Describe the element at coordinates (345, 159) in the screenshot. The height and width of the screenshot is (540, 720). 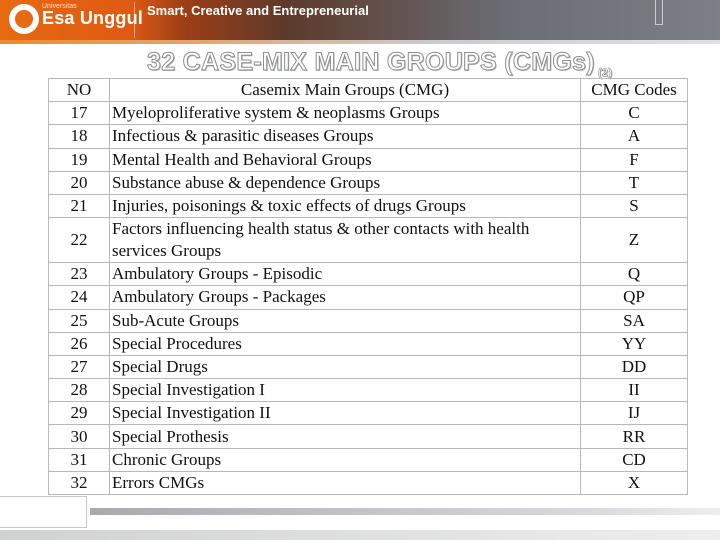
I see `row-name: Mental Health and Behavioral Groups` at that location.